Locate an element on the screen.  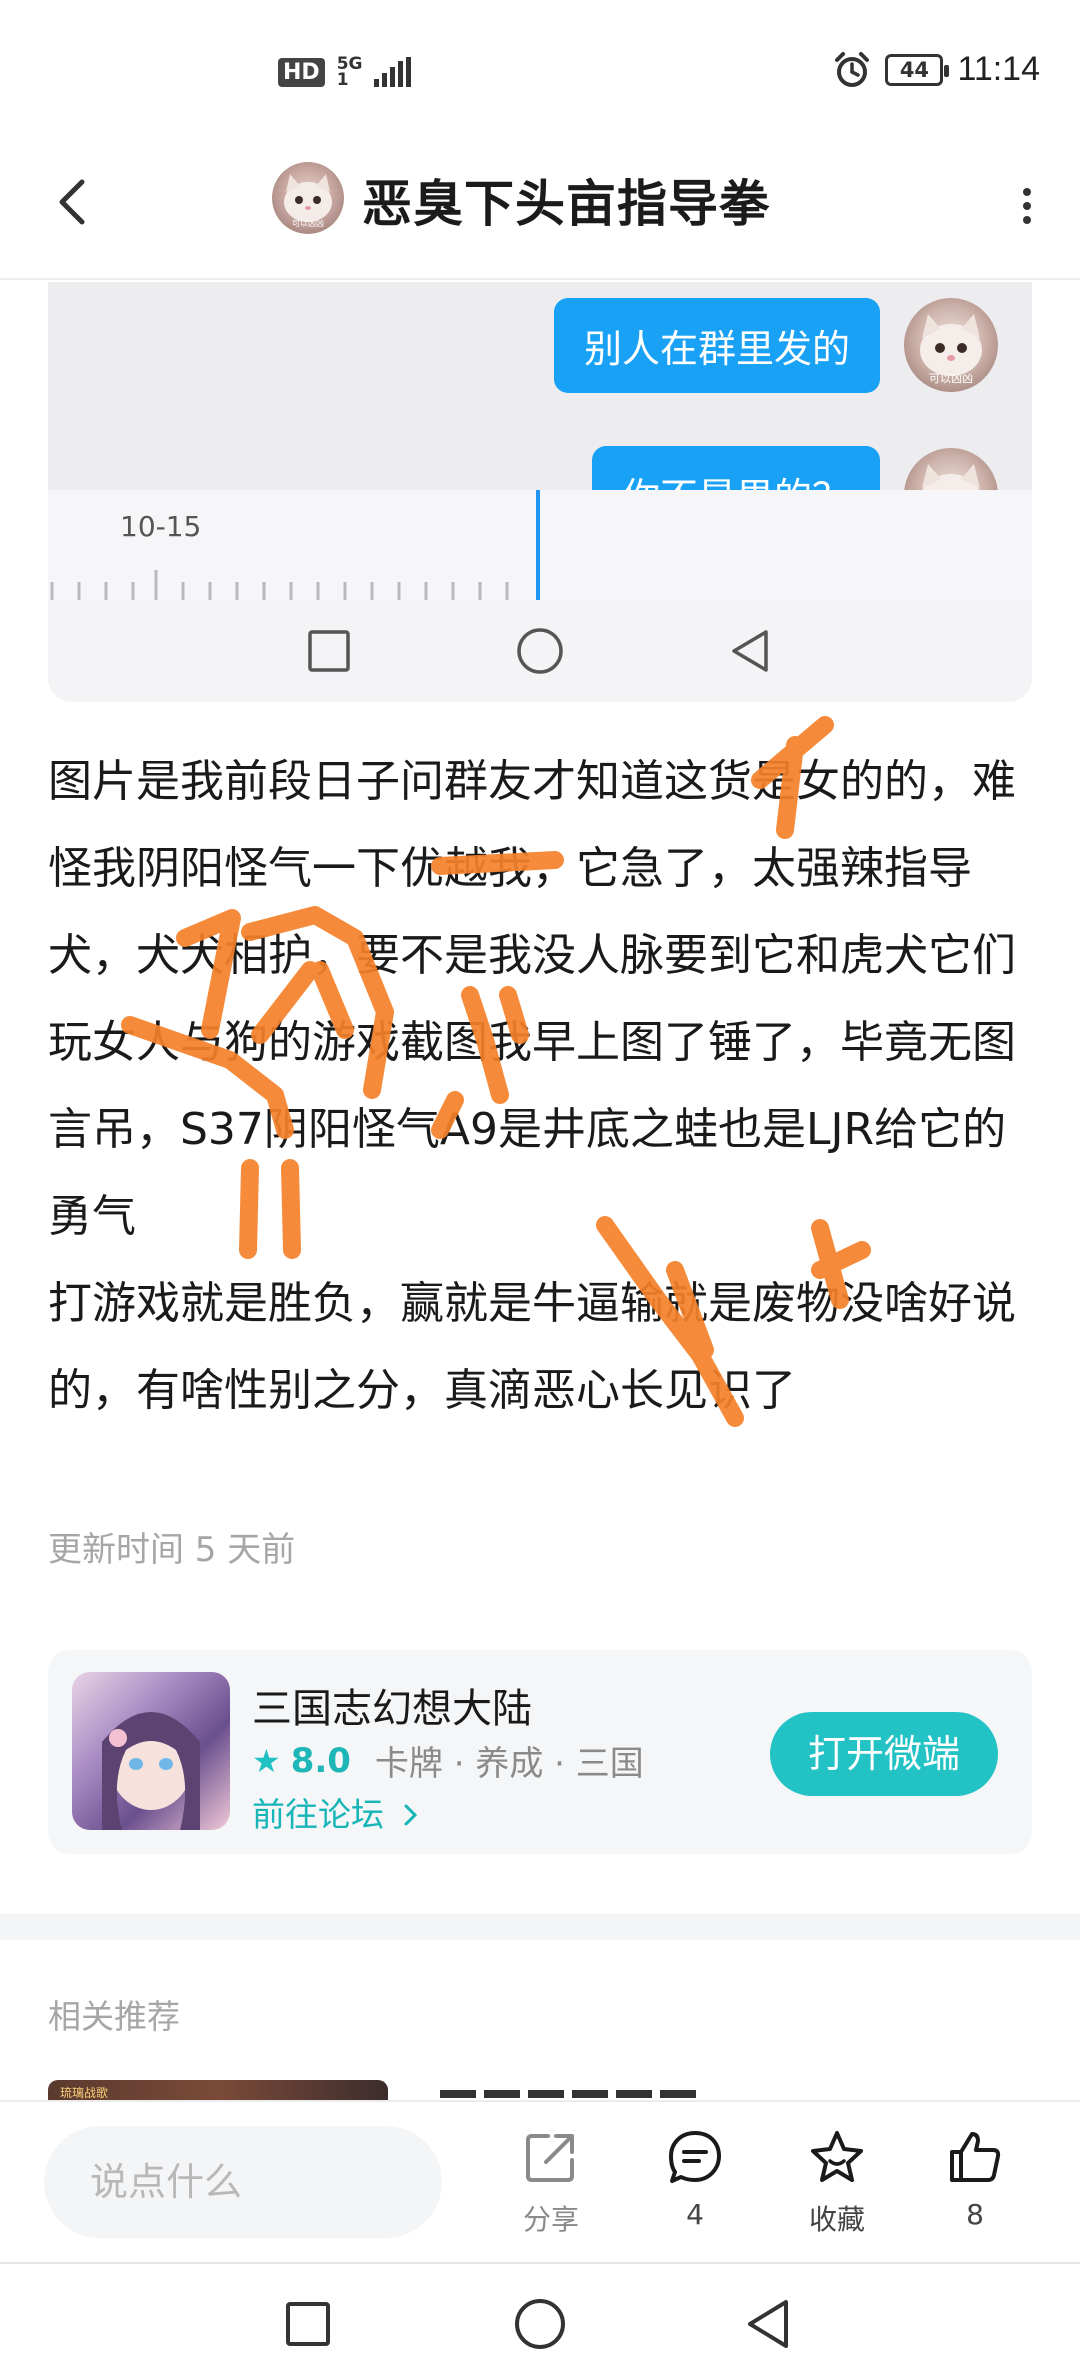
section-divider is located at coordinates (540, 1927).